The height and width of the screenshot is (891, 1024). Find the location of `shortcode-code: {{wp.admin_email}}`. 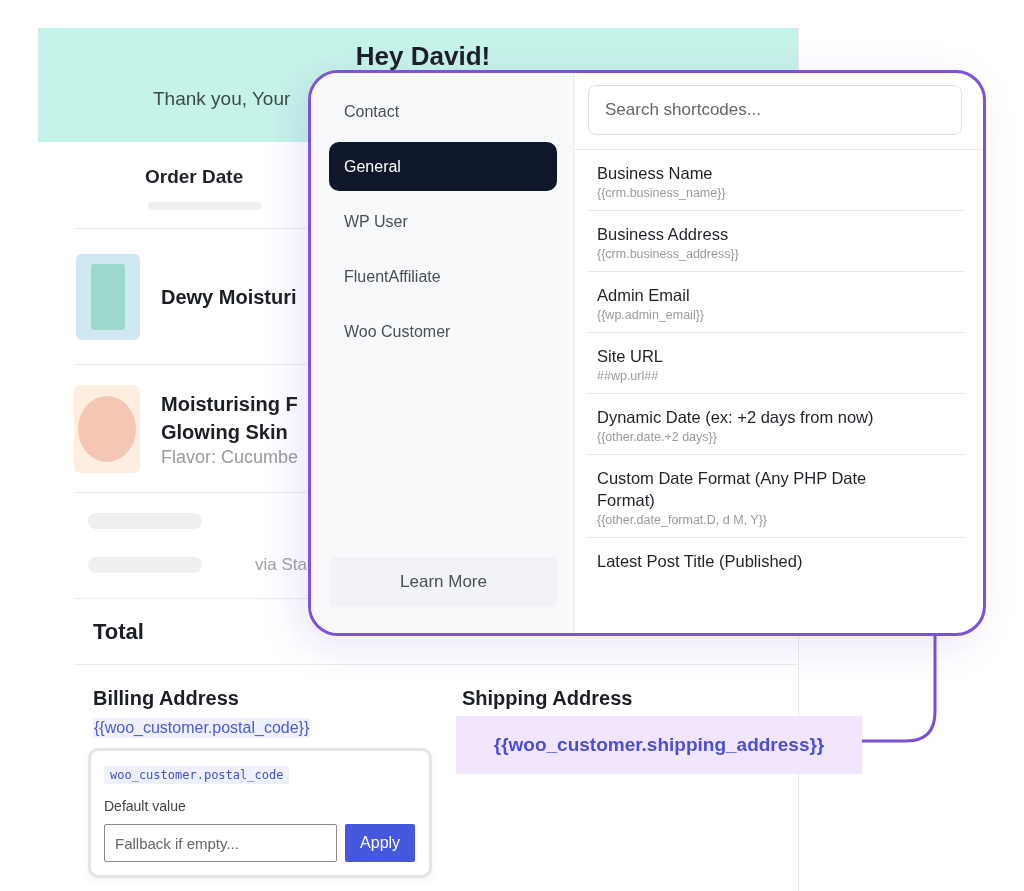

shortcode-code: {{wp.admin_email}} is located at coordinates (651, 315).